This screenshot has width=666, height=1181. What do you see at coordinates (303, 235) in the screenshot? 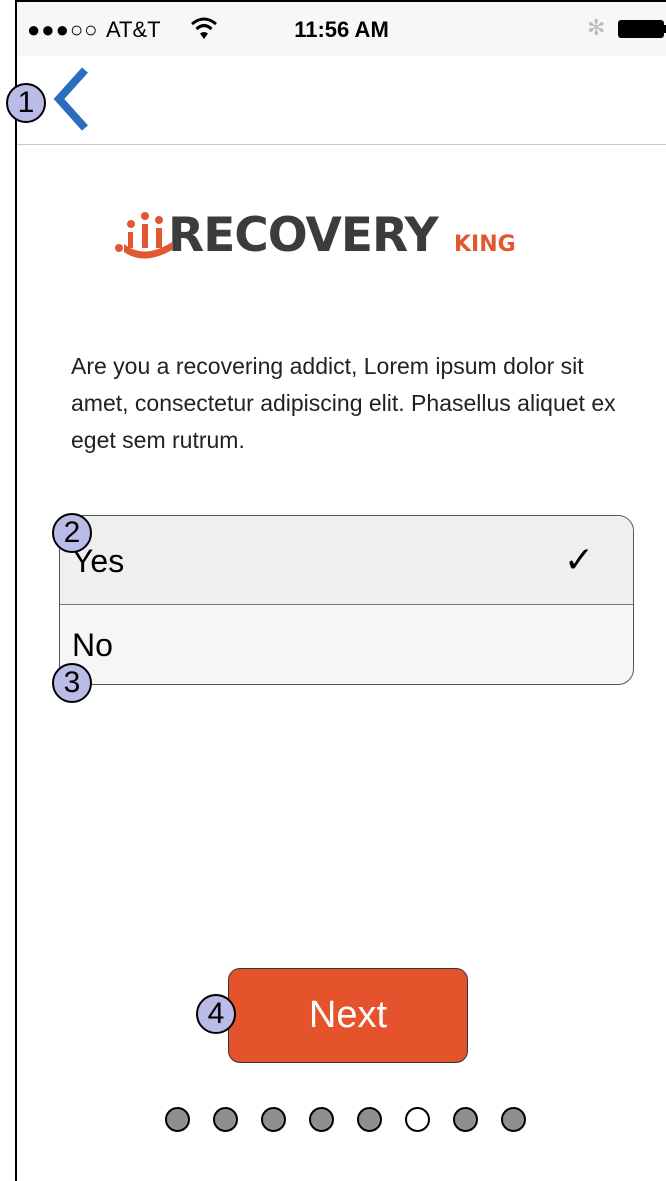
I see `logo-wordmark: RECOVERY` at bounding box center [303, 235].